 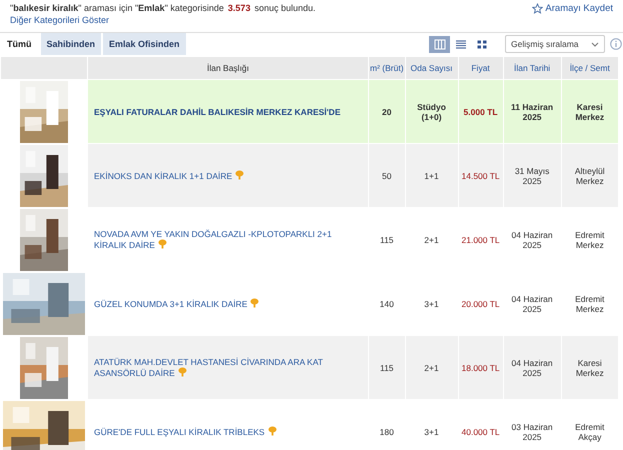 What do you see at coordinates (228, 303) in the screenshot?
I see `listing-title-link: GÜZEL KONUMDA 3+1 KİRALIK DAİRE` at bounding box center [228, 303].